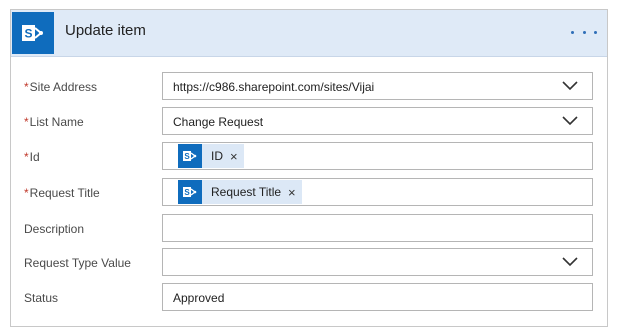 The width and height of the screenshot is (620, 336). What do you see at coordinates (246, 192) in the screenshot?
I see `request-title-token-label: Request Title` at bounding box center [246, 192].